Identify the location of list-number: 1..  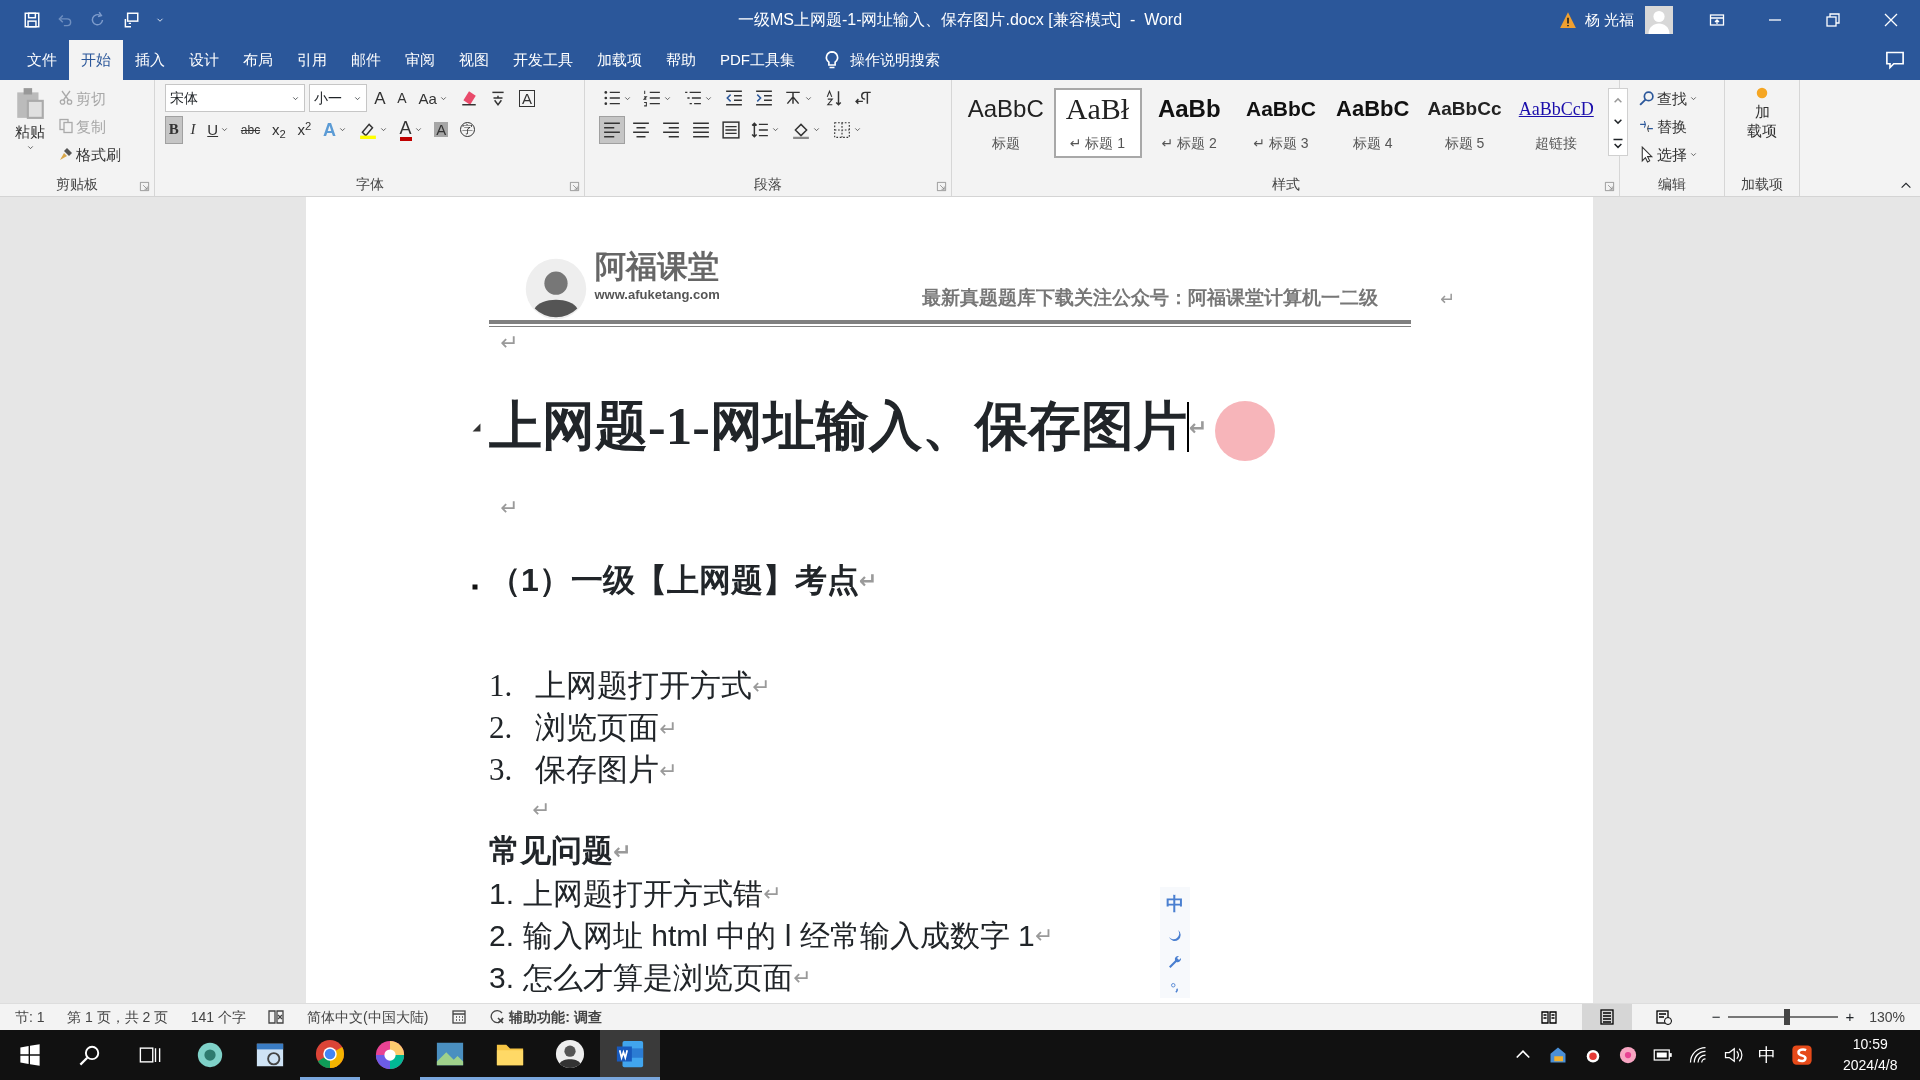
(502, 893).